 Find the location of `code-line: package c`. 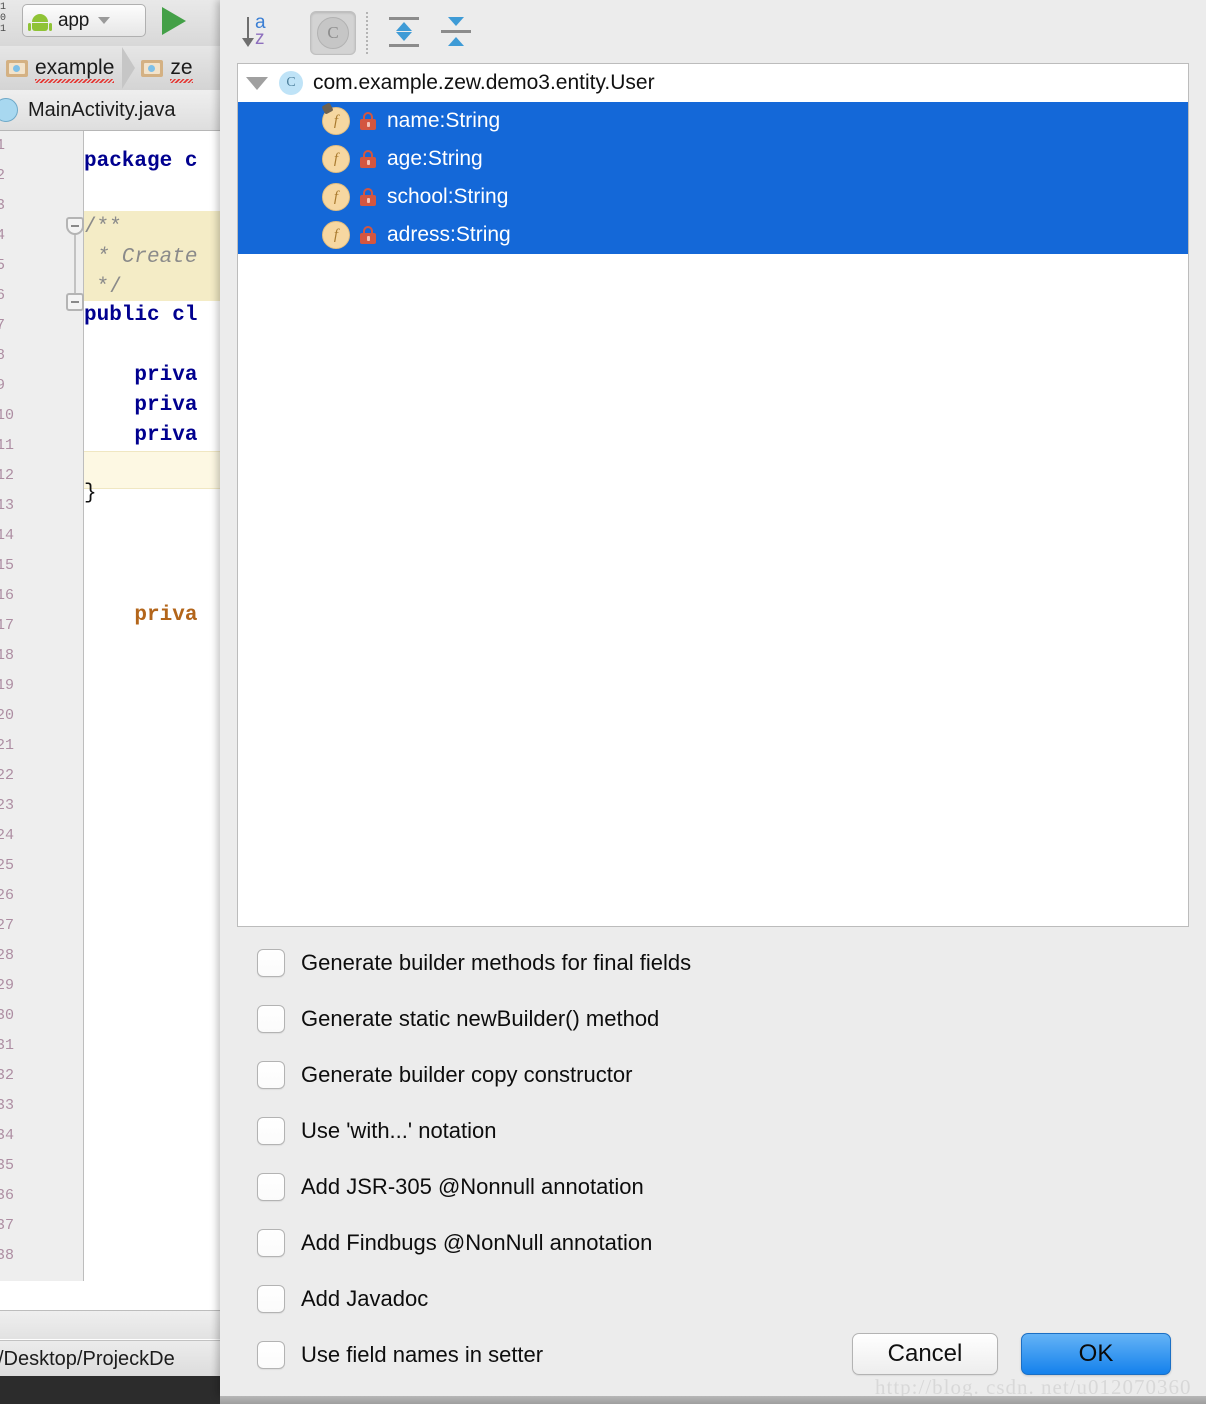

code-line: package c is located at coordinates (141, 161).